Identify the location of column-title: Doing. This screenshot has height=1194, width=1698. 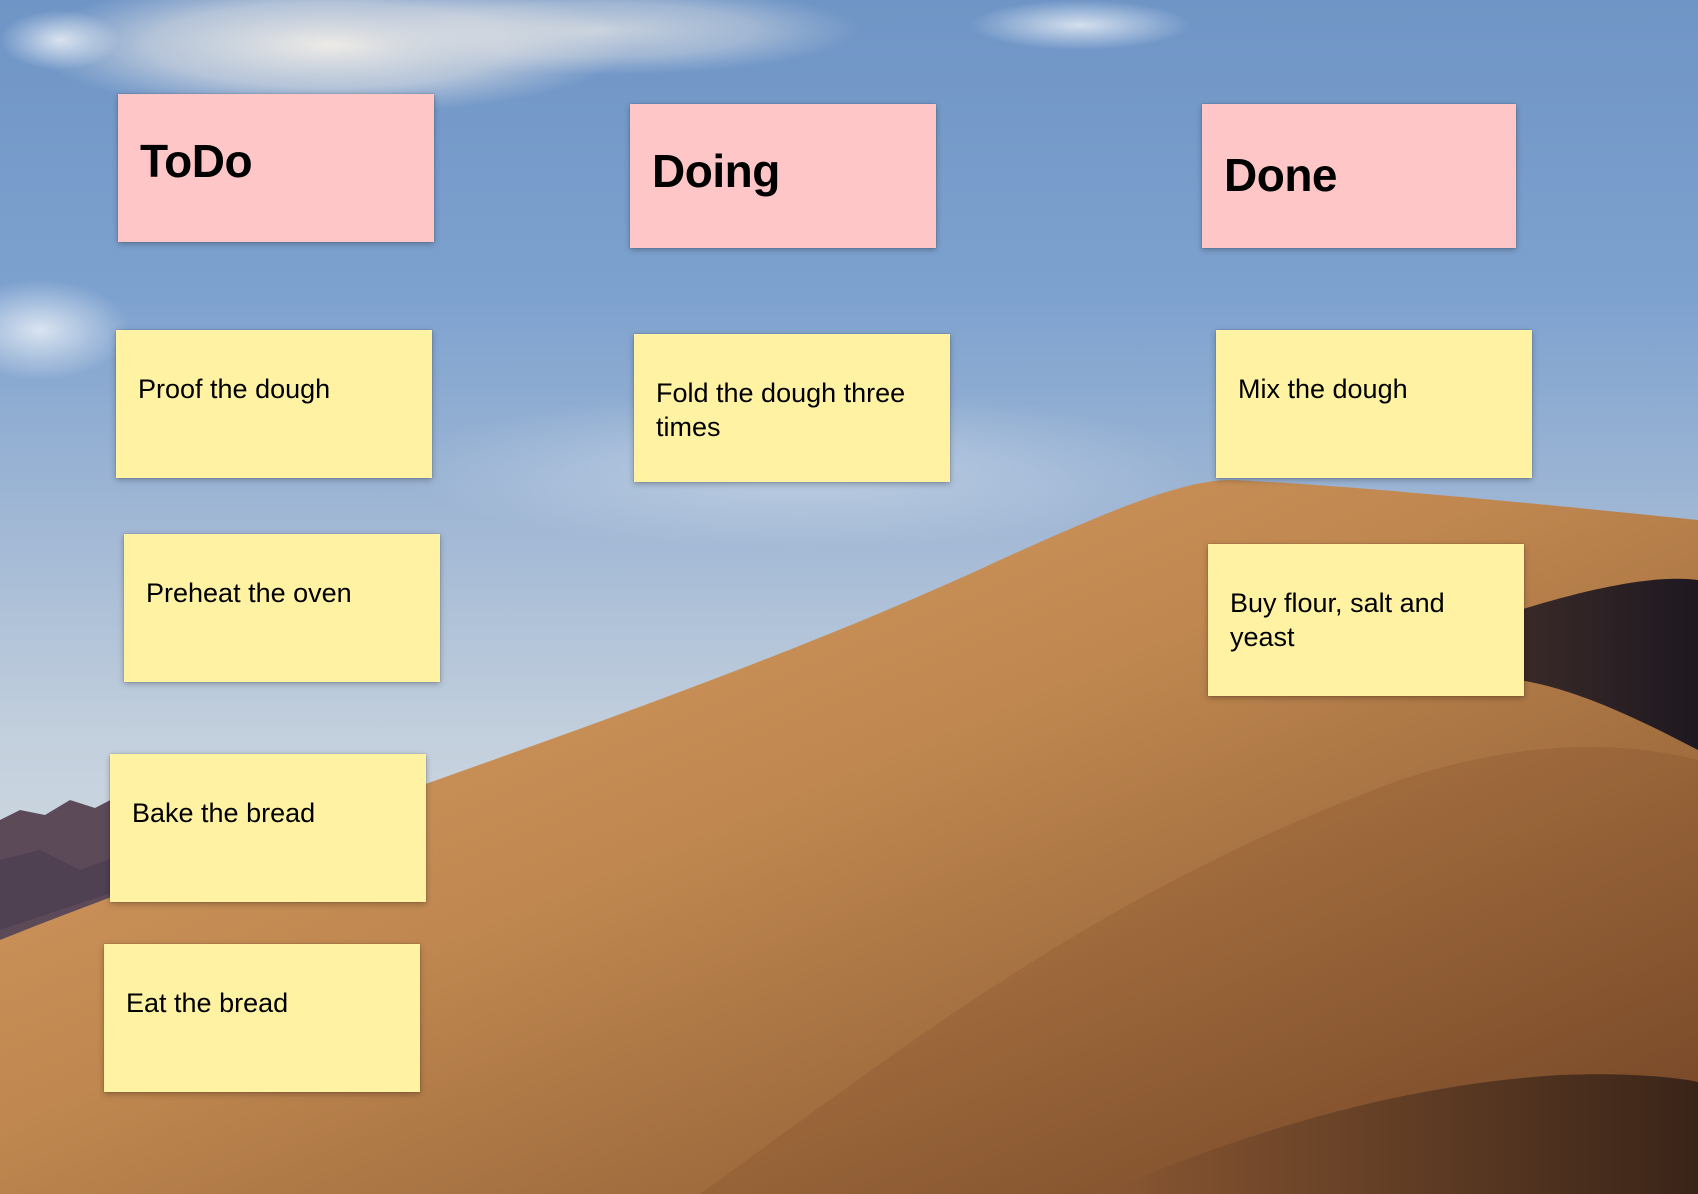
(716, 171).